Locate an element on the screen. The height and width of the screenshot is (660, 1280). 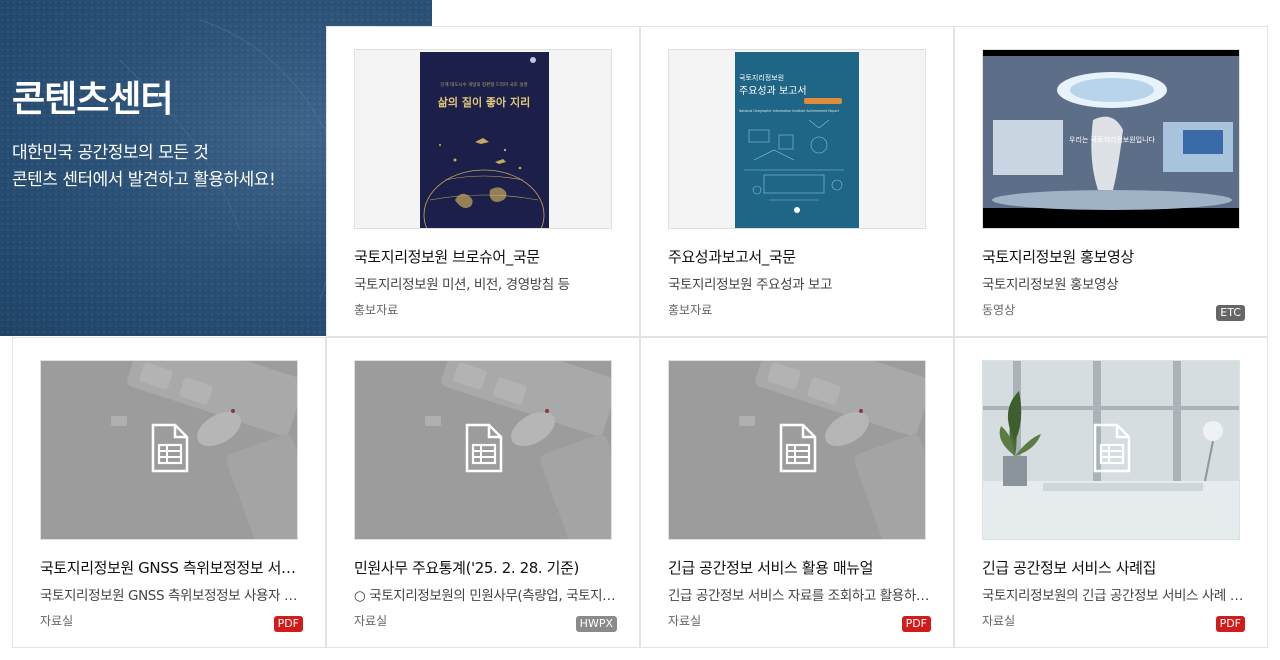
cover-title: 주요성과 보고서 is located at coordinates (773, 91).